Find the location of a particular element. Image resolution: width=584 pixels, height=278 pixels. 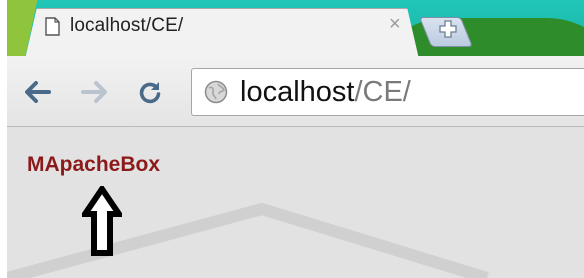

address-path: /CE/ is located at coordinates (382, 92).